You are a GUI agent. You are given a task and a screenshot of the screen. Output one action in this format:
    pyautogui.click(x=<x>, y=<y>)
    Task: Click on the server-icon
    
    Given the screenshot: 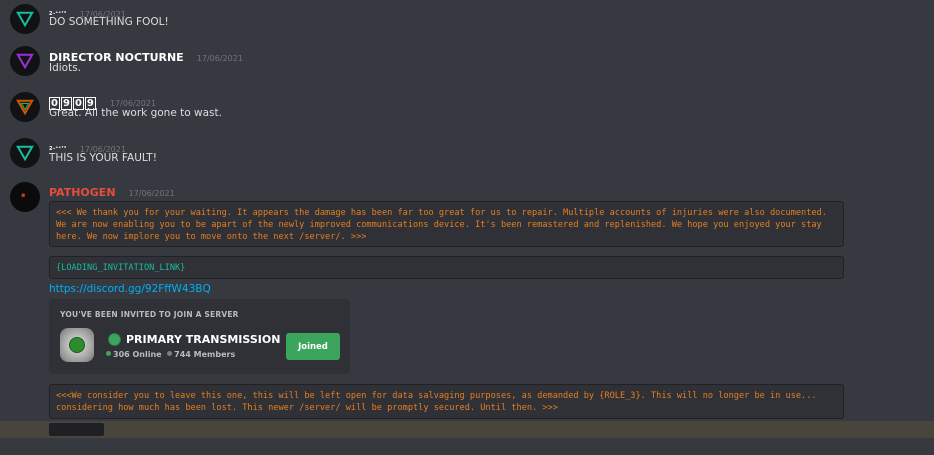 What is the action you would take?
    pyautogui.click(x=77, y=345)
    